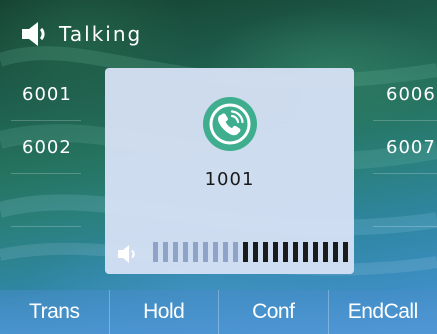 The height and width of the screenshot is (334, 437). I want to click on softkey-endcall: EndCall, so click(383, 312).